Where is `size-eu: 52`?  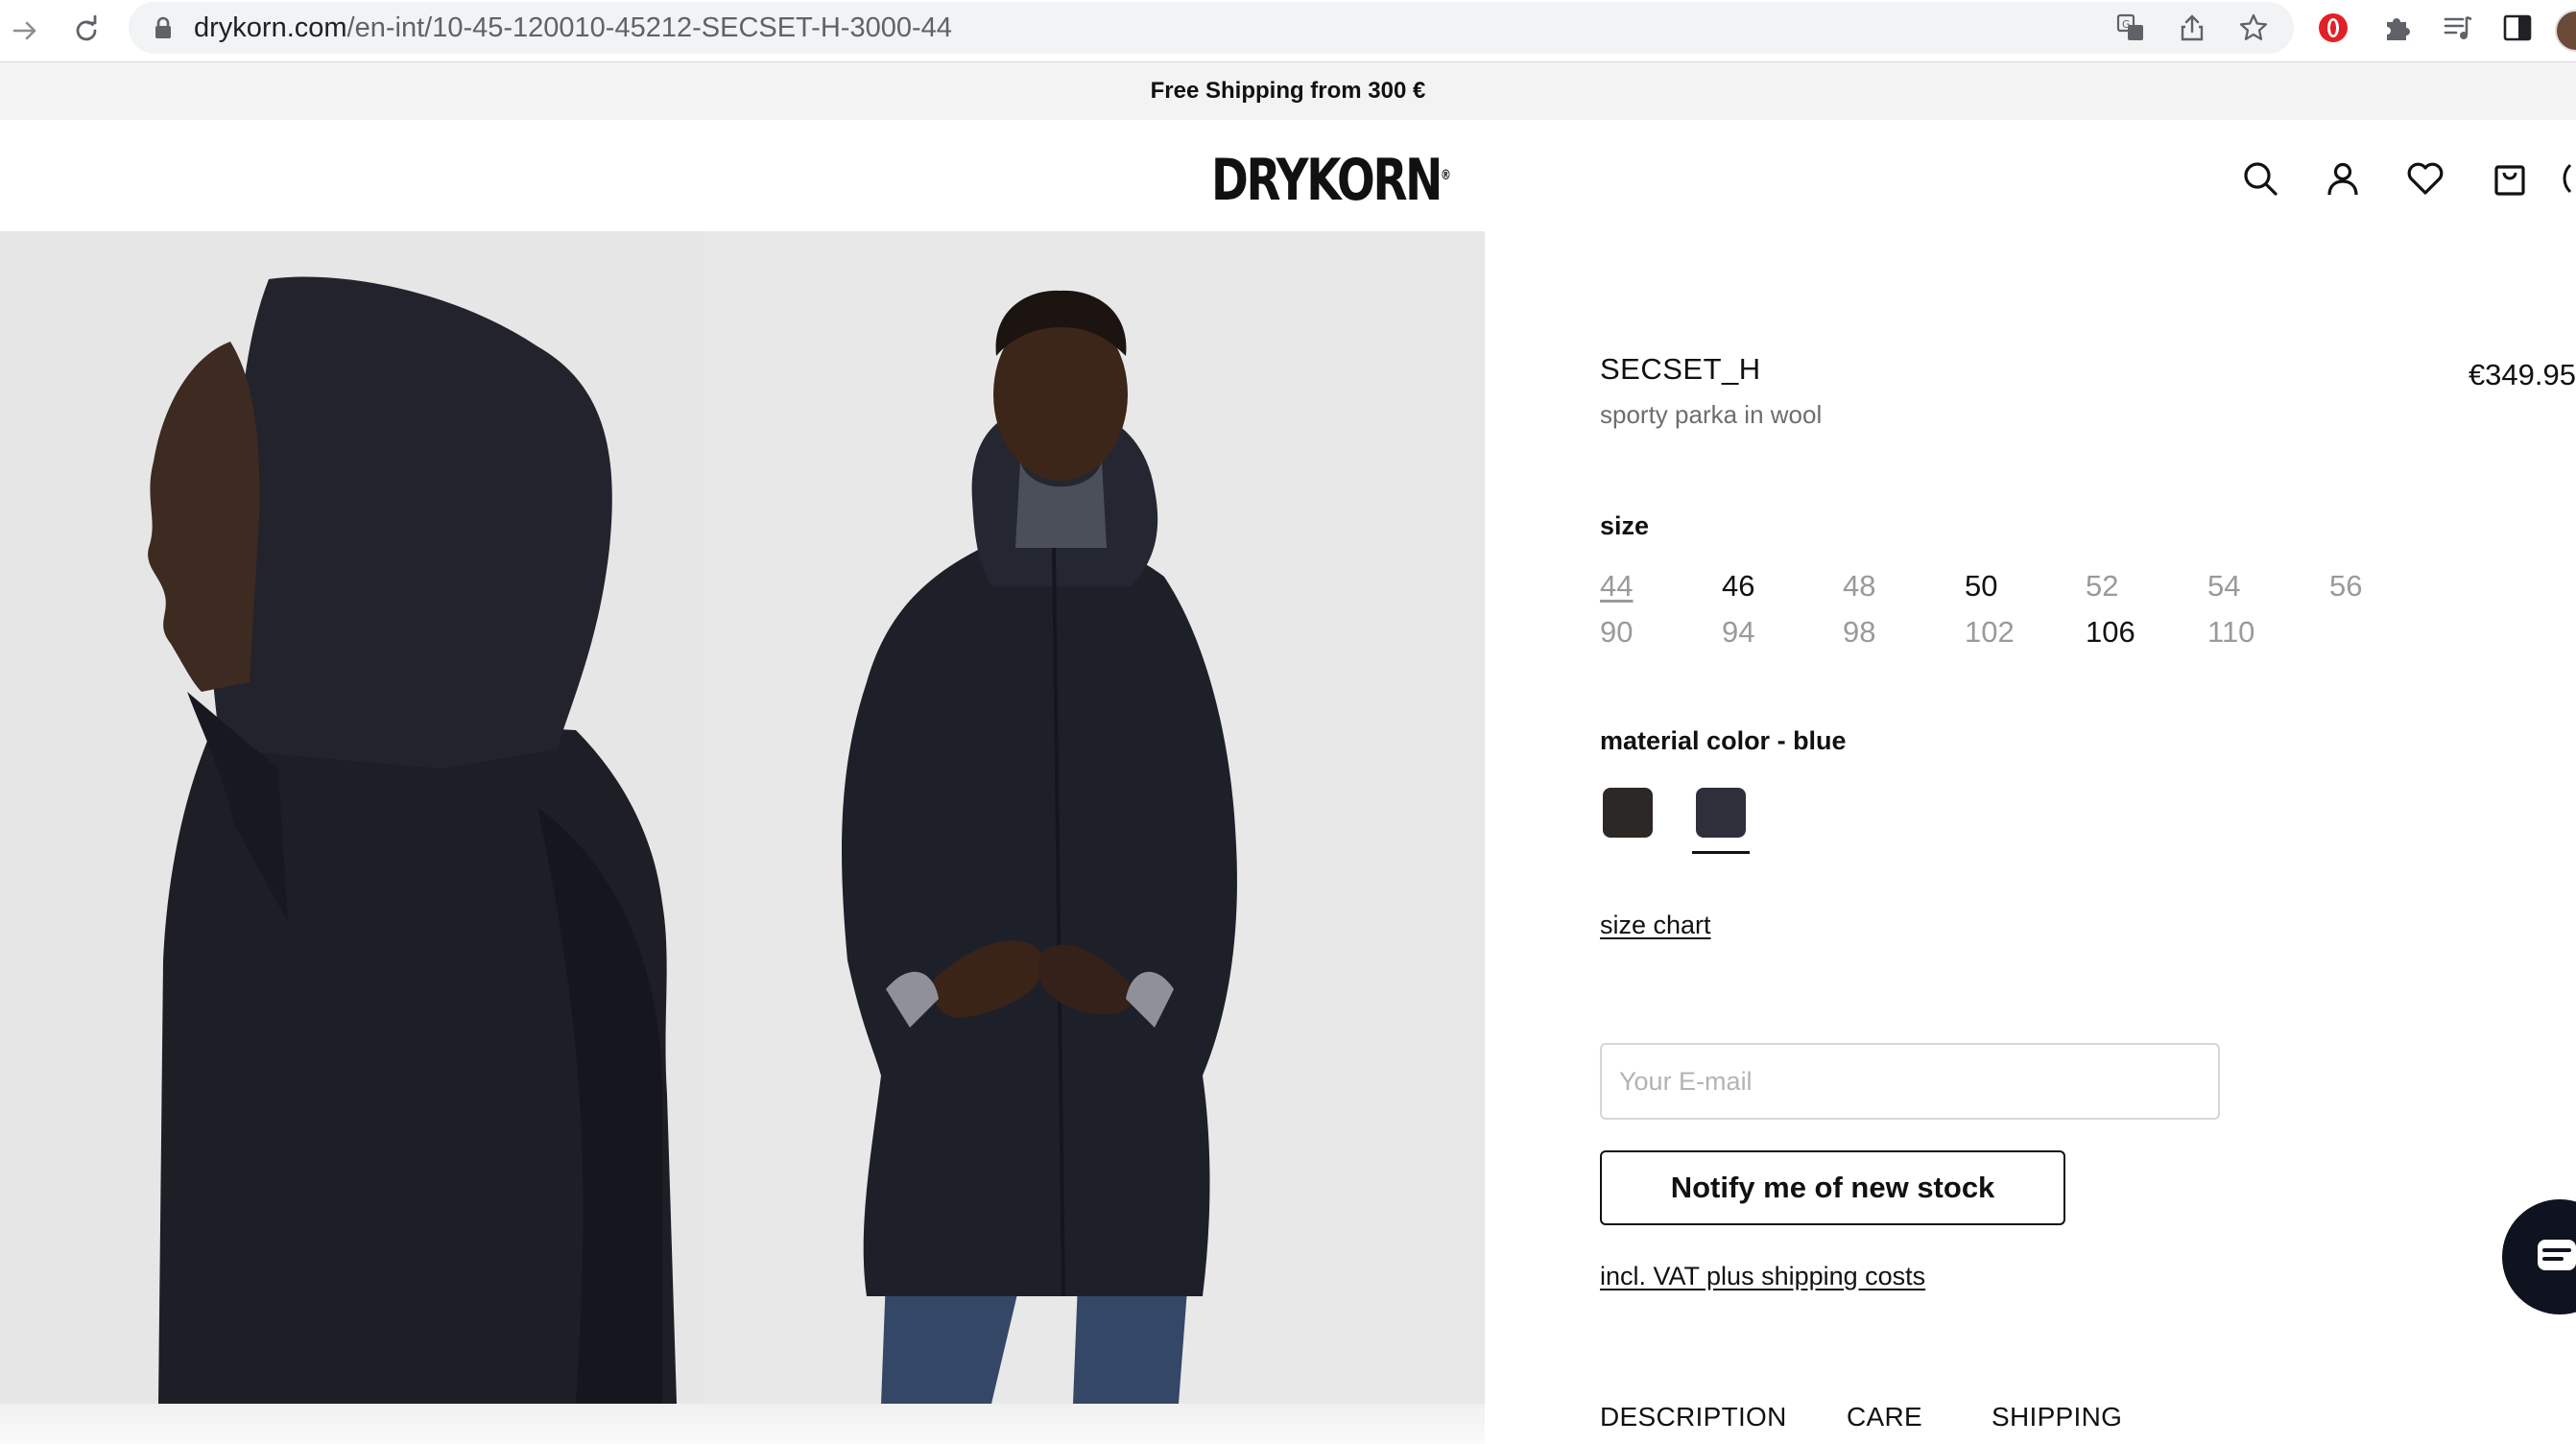
size-eu: 52 is located at coordinates (2102, 586).